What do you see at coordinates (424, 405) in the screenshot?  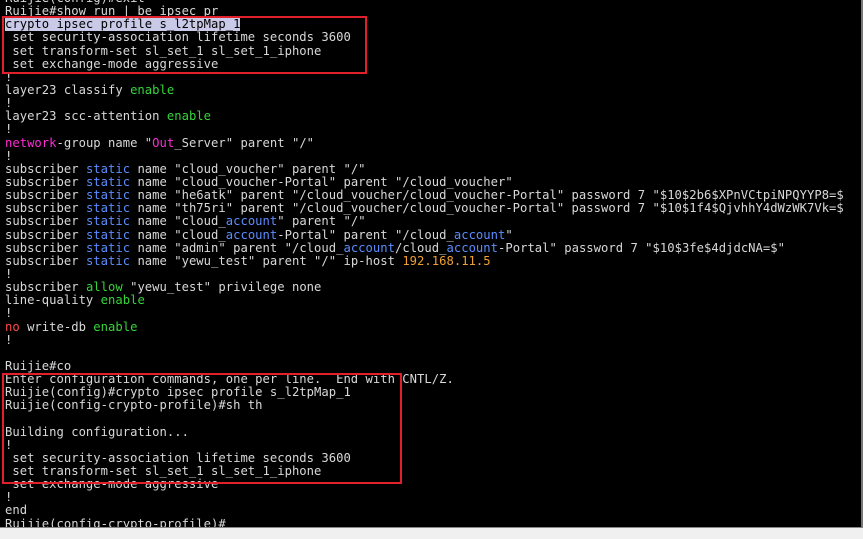 I see `terminal-line: Ruijie(config-crypto-profile)#sh th` at bounding box center [424, 405].